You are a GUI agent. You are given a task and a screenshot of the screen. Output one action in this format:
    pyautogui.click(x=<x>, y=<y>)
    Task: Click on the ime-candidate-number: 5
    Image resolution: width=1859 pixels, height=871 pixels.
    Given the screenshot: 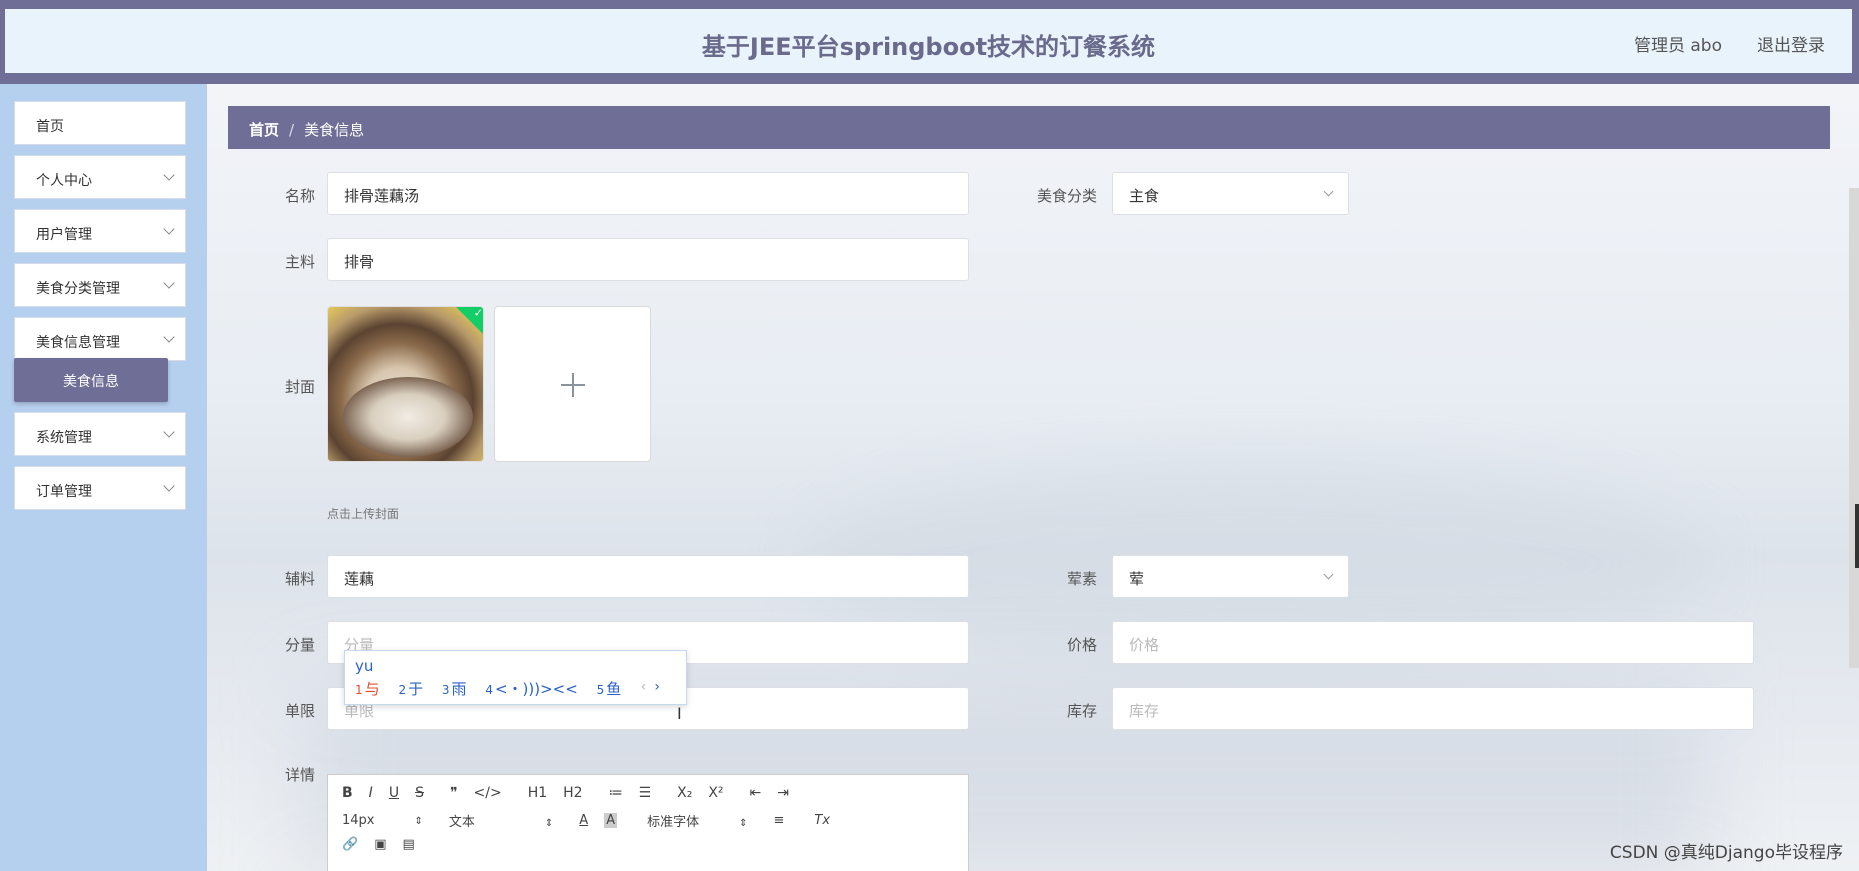 What is the action you would take?
    pyautogui.click(x=600, y=690)
    